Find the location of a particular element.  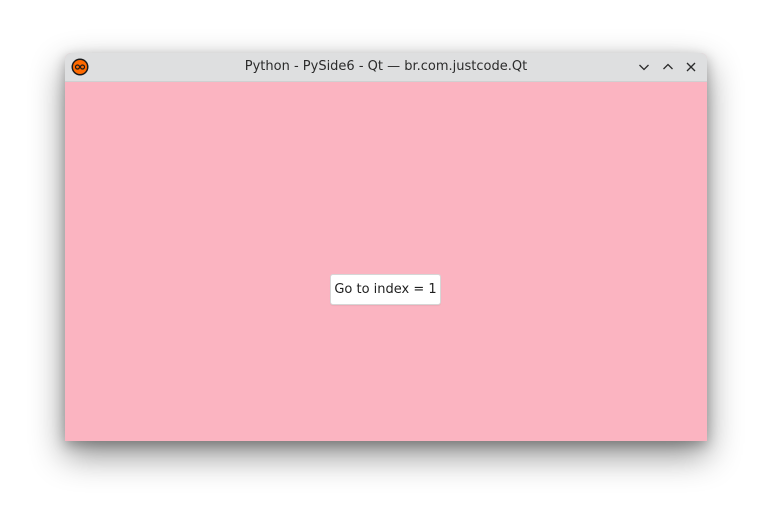

chevron-down-icon is located at coordinates (644, 67).